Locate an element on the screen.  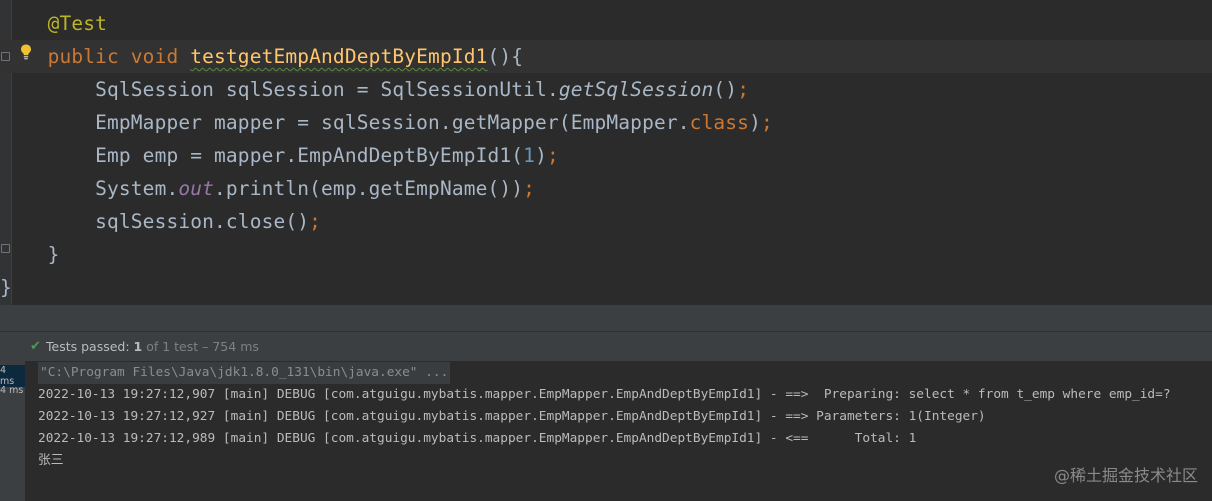
code-text: Emp emp = mapper.EmpAndDeptByEmpId1( is located at coordinates (309, 155).